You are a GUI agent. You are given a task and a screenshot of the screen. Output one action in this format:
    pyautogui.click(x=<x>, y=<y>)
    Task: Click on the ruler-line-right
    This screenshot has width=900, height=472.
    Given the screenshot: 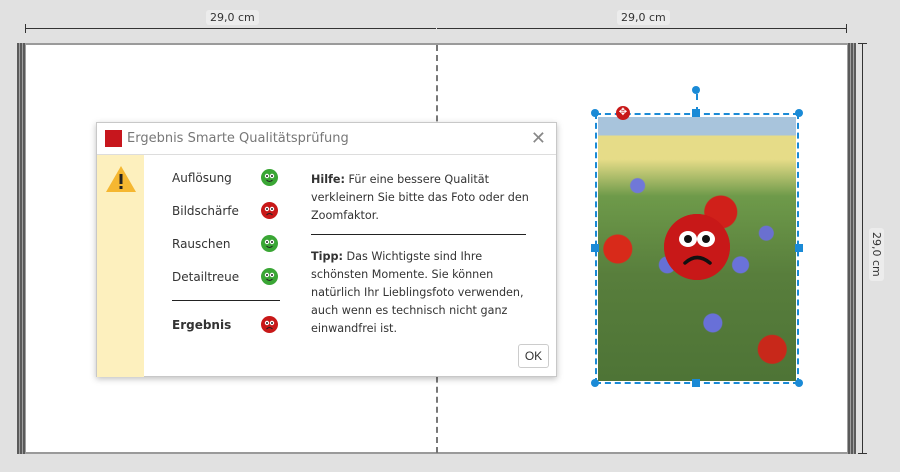 What is the action you would take?
    pyautogui.click(x=642, y=28)
    